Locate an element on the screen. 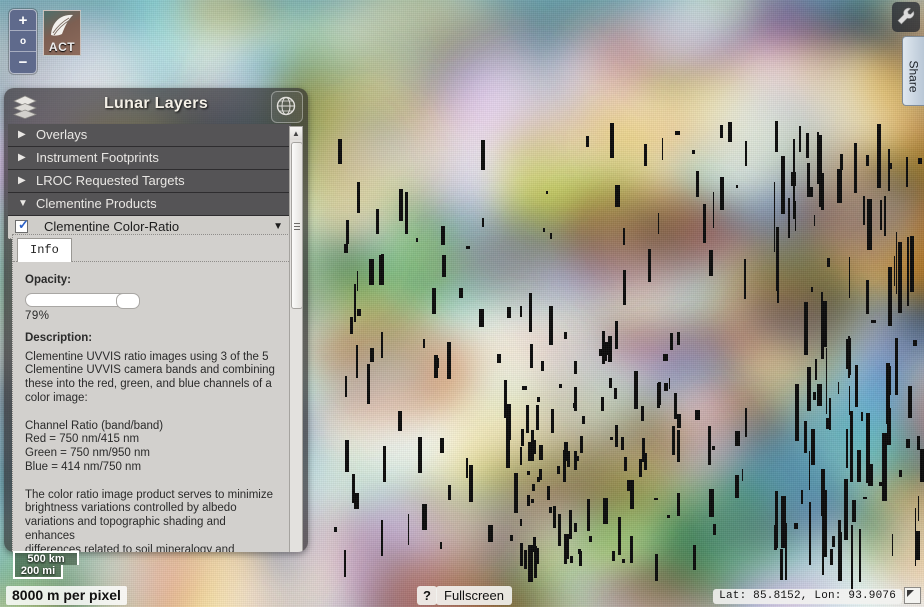 This screenshot has width=924, height=607. tree-label-lroc-requested-targets: LROC Requested Targets is located at coordinates (110, 180).